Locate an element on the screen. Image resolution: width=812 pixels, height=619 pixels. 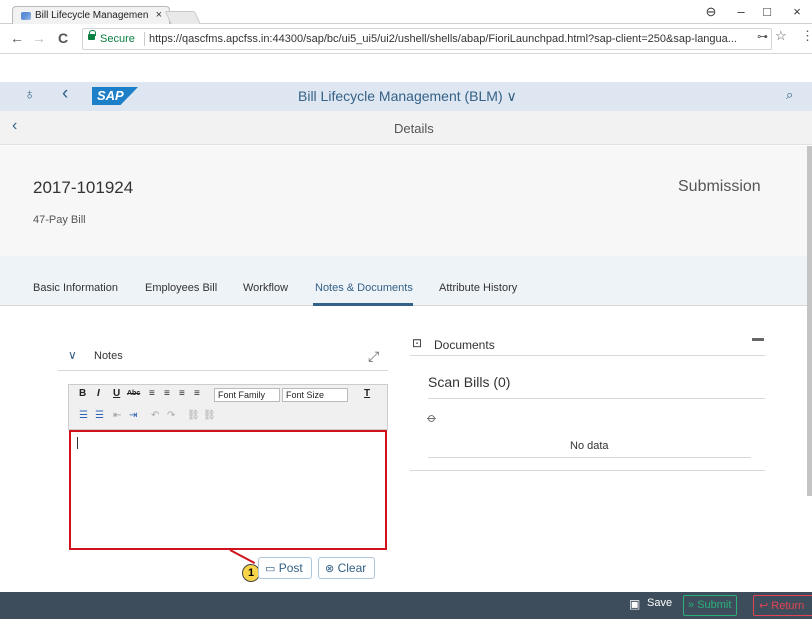
lock-icon is located at coordinates (92, 35).